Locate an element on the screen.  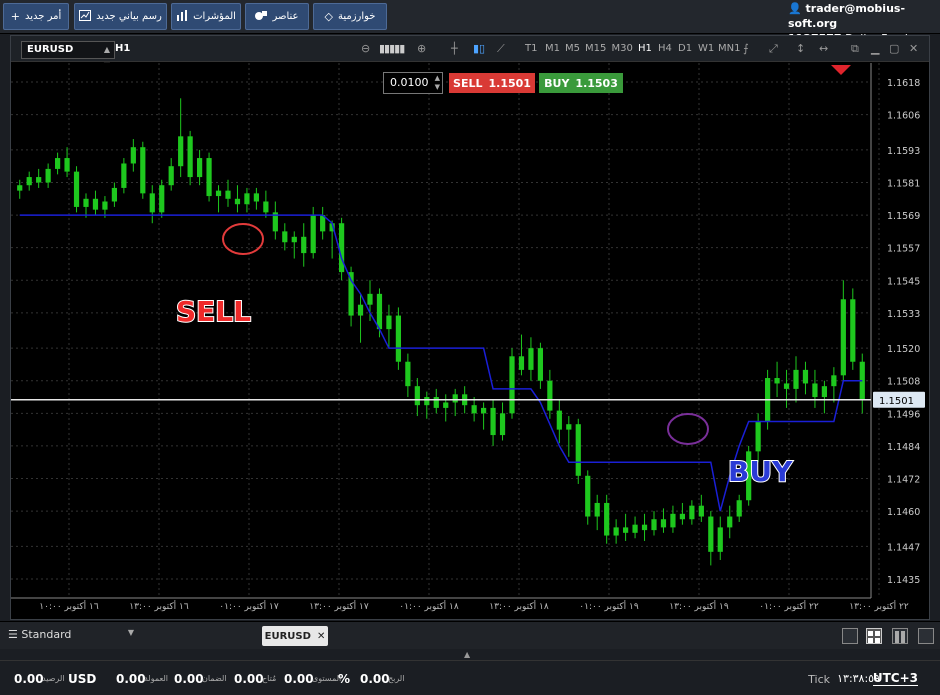
indicators-button: المؤشرات is located at coordinates (206, 16).